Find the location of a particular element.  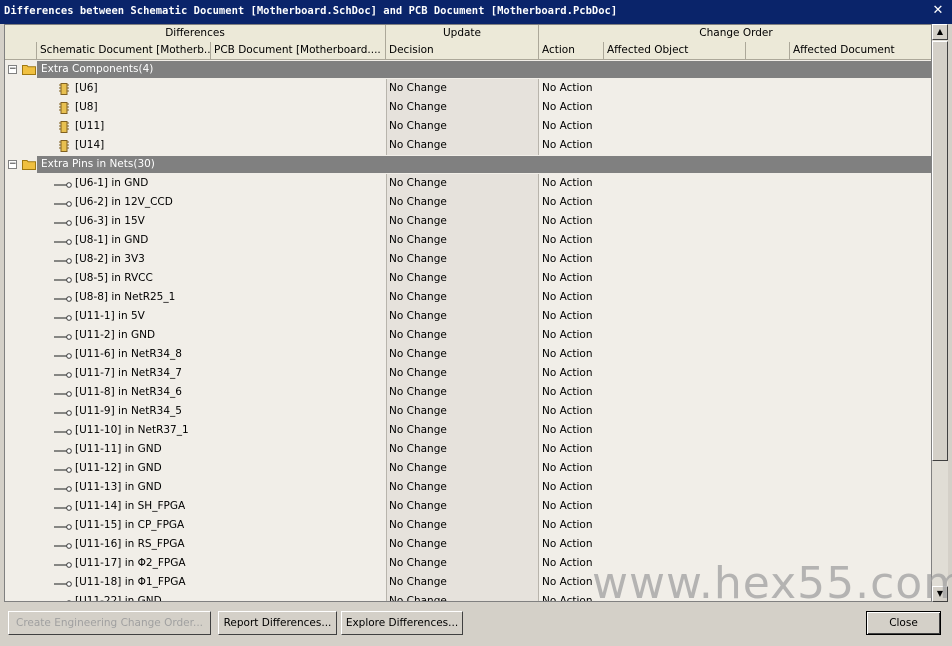

list-item: [U14] No Change No Action is located at coordinates (468, 145).